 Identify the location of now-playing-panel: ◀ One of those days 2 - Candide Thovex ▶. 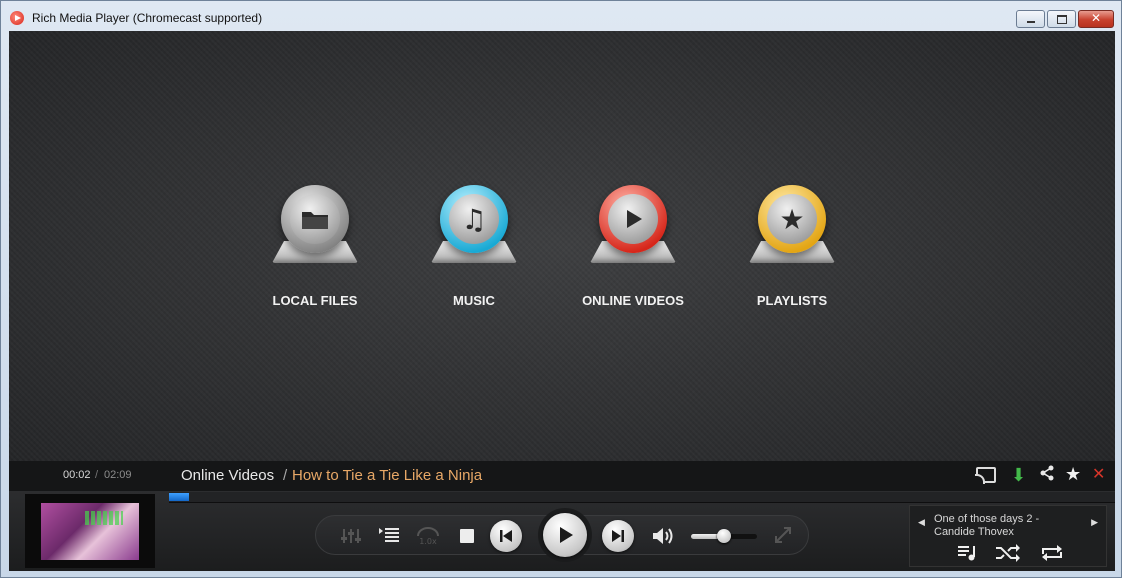
(1008, 536).